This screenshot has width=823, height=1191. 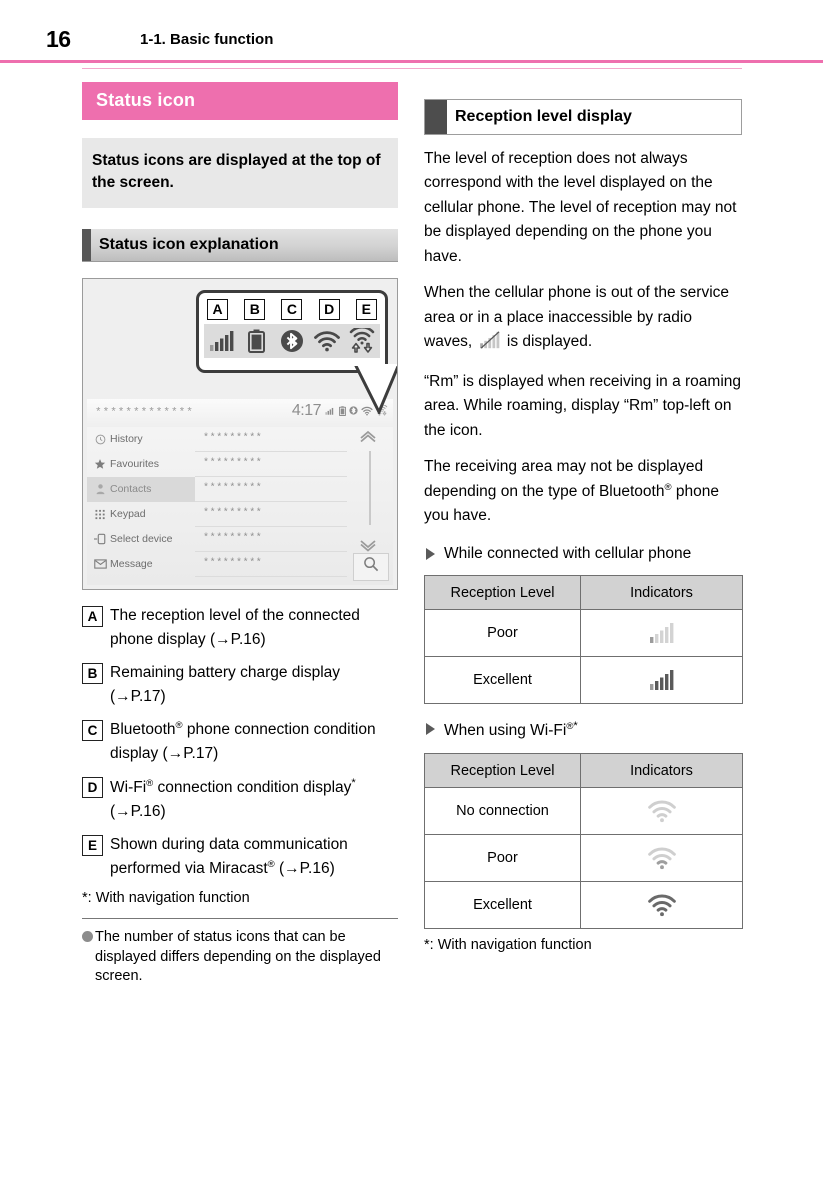 What do you see at coordinates (292, 309) in the screenshot?
I see `callout-letter-c: C` at bounding box center [292, 309].